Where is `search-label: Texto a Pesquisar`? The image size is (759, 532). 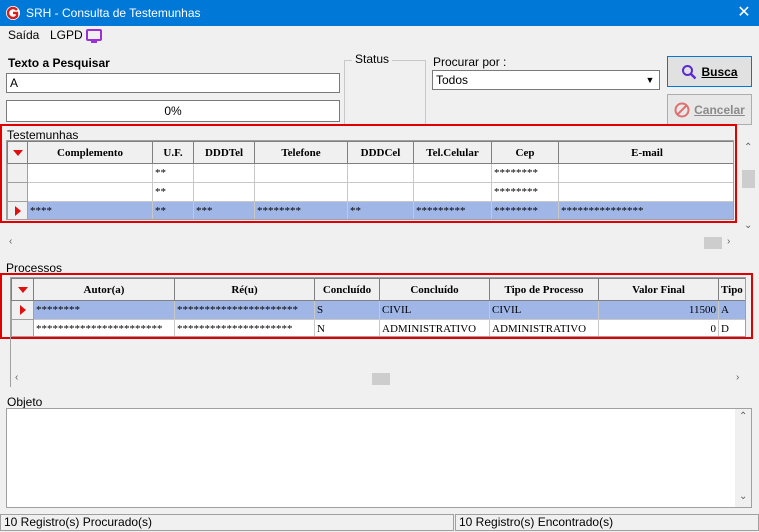 search-label: Texto a Pesquisar is located at coordinates (59, 63).